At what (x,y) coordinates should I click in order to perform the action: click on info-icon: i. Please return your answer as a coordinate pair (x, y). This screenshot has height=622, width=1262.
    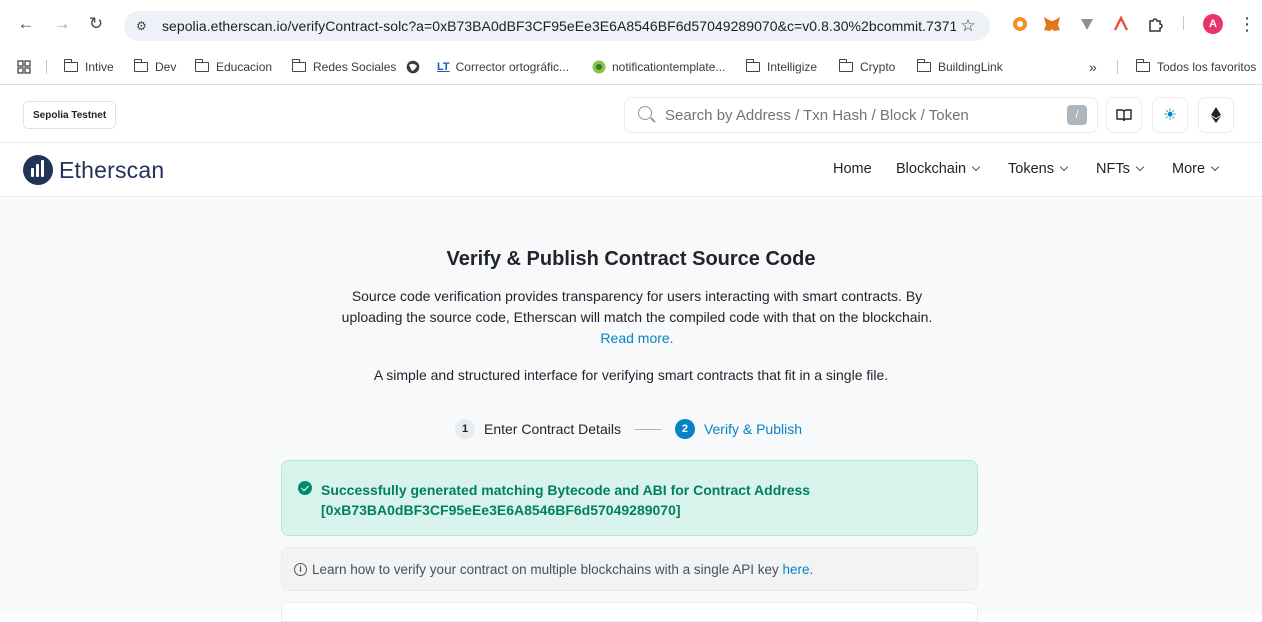
    Looking at the image, I should click on (300, 569).